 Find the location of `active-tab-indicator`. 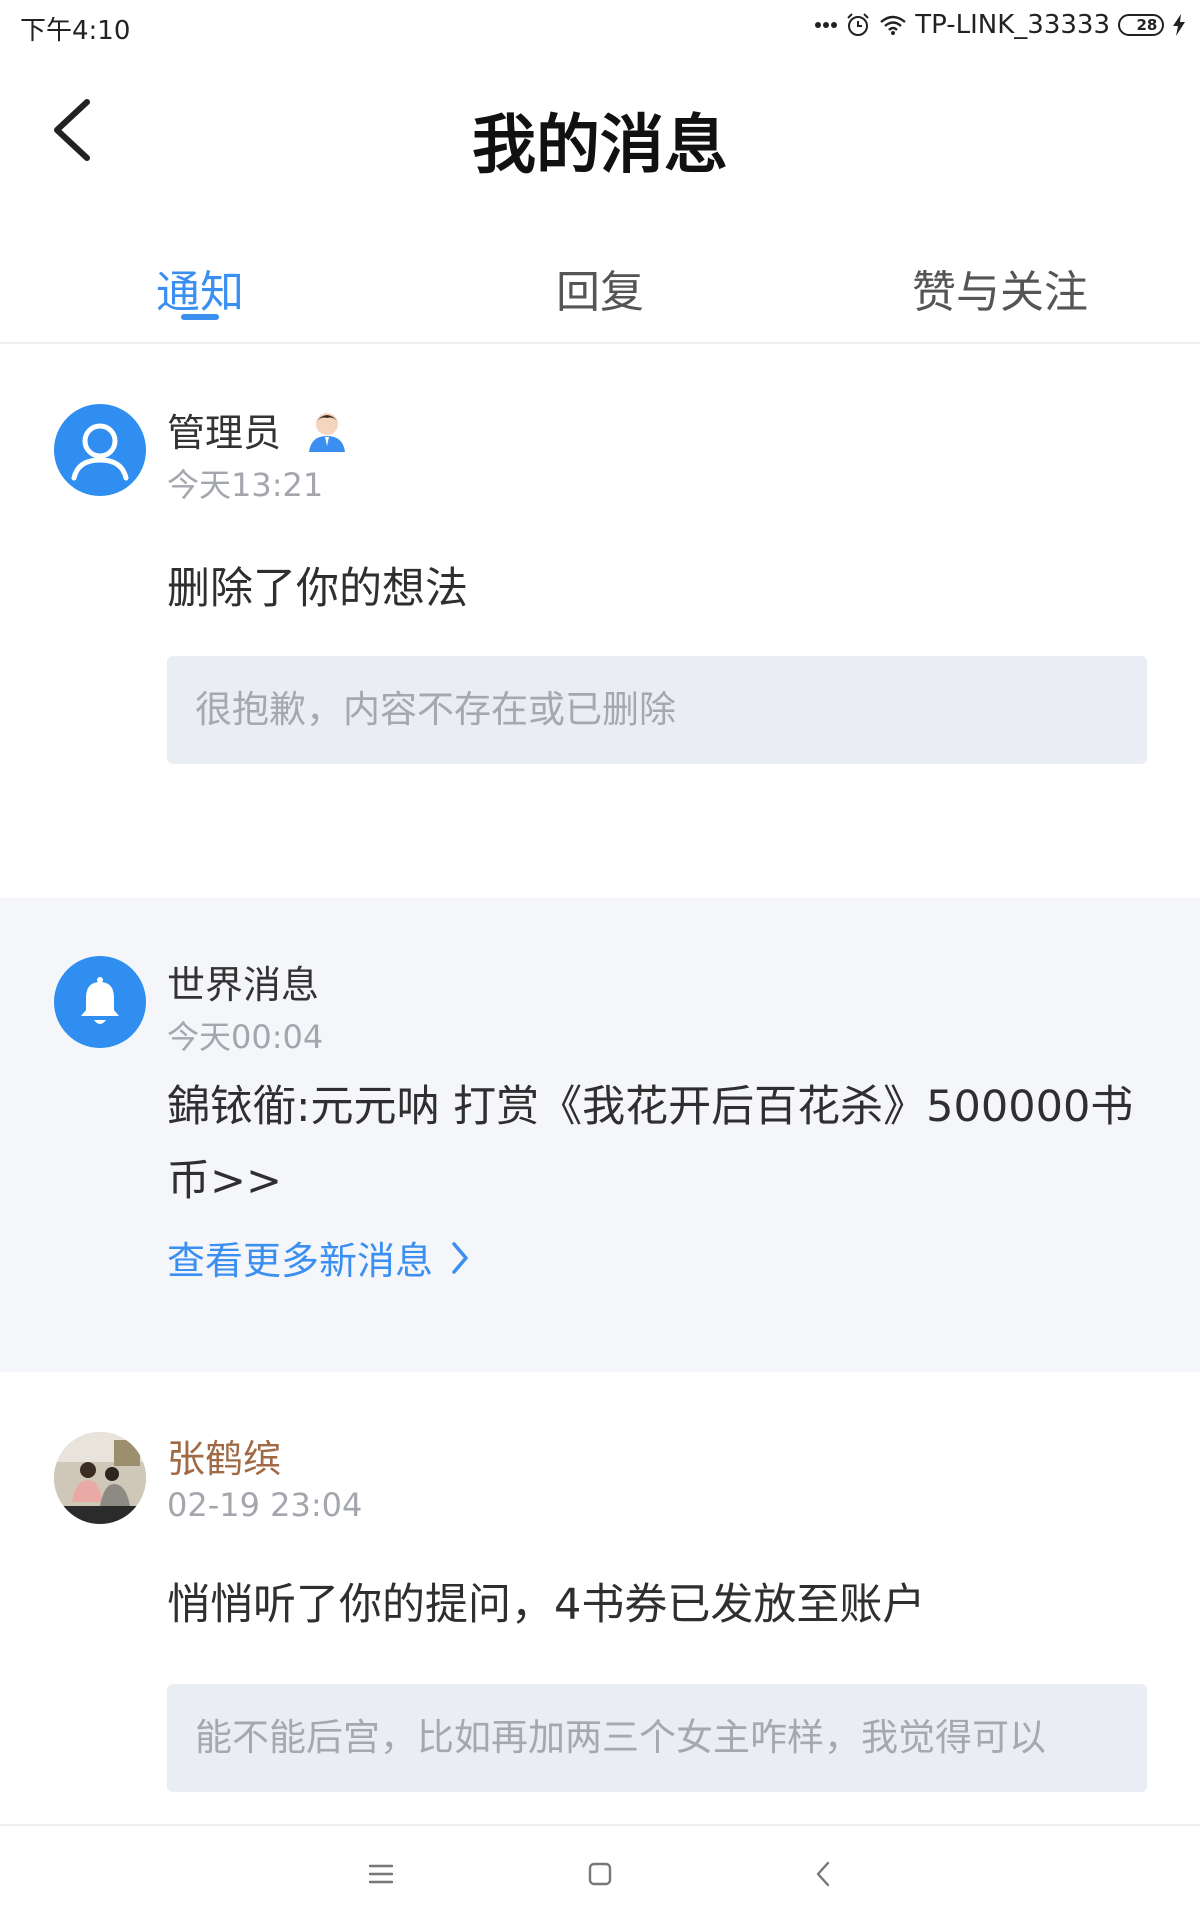

active-tab-indicator is located at coordinates (200, 317).